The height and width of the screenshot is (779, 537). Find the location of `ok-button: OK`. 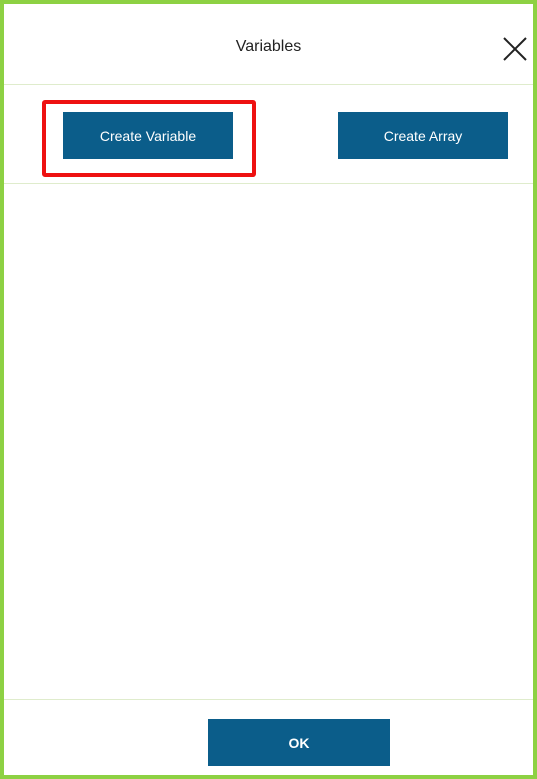

ok-button: OK is located at coordinates (299, 742).